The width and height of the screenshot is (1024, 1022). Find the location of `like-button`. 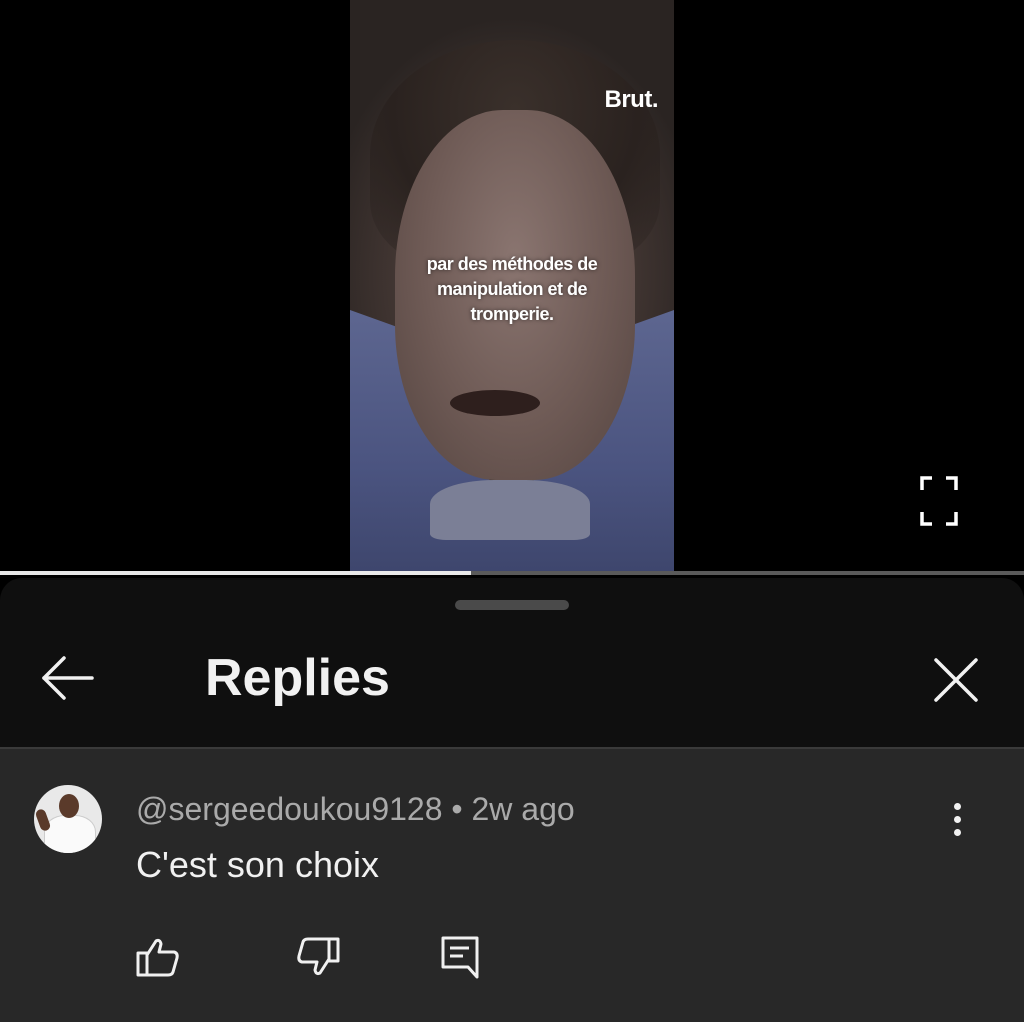

like-button is located at coordinates (158, 957).